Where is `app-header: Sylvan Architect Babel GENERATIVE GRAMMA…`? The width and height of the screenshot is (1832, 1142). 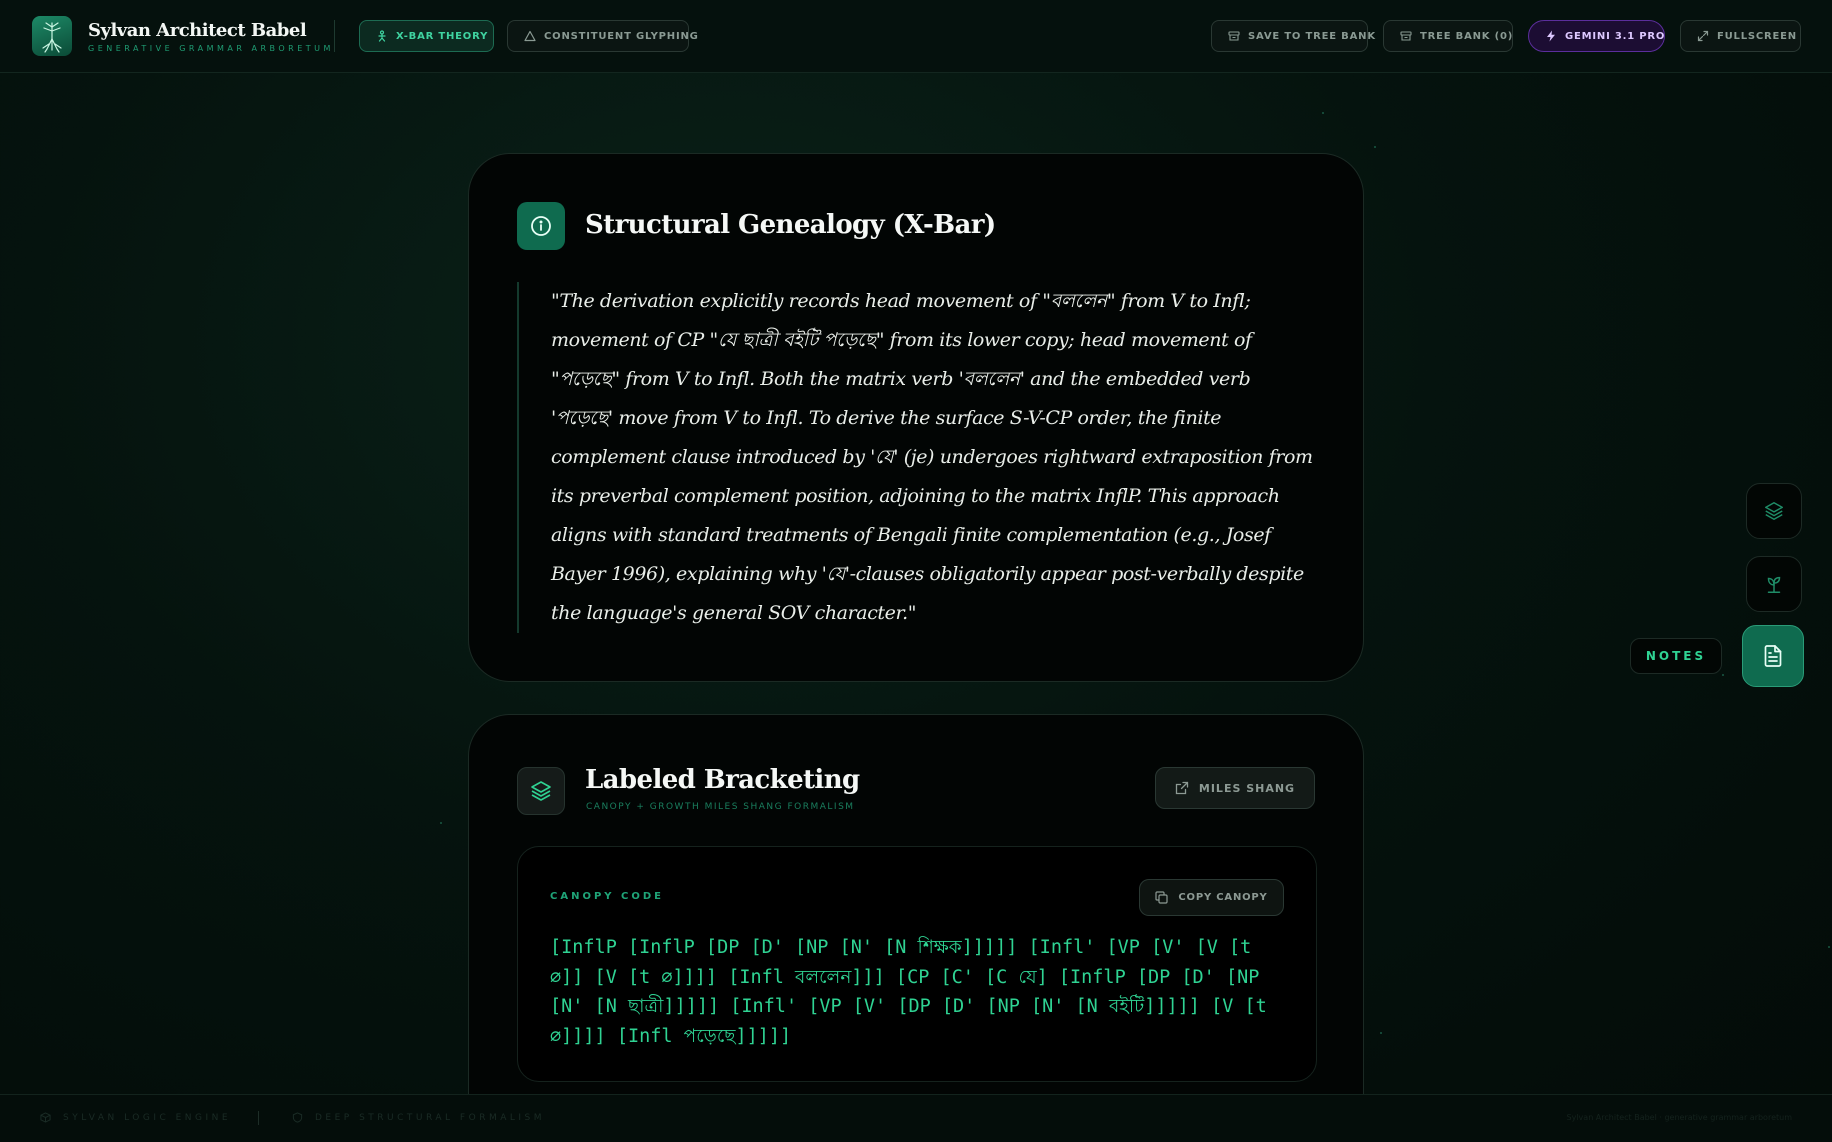 app-header: Sylvan Architect Babel GENERATIVE GRAMMA… is located at coordinates (916, 36).